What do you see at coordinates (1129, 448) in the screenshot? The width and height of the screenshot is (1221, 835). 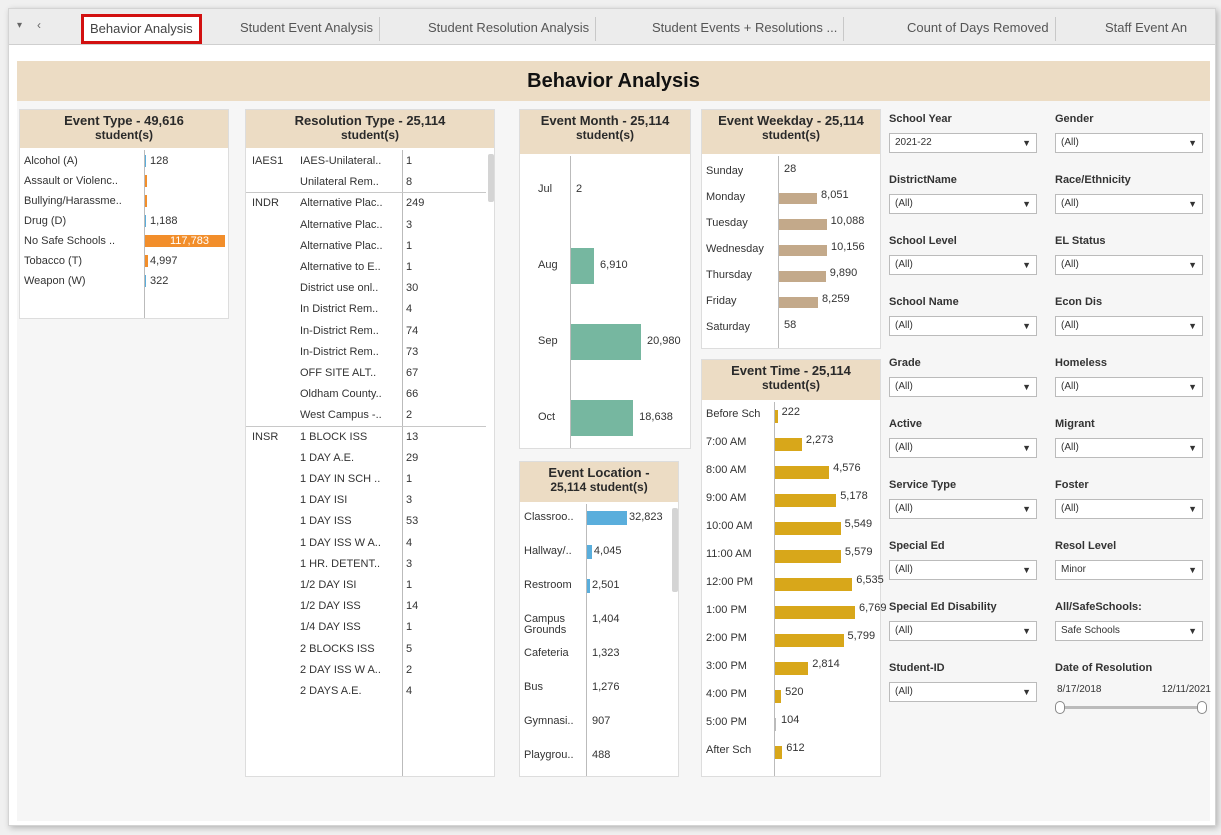 I see `filter-migrant-dropdown: (All) ▼` at bounding box center [1129, 448].